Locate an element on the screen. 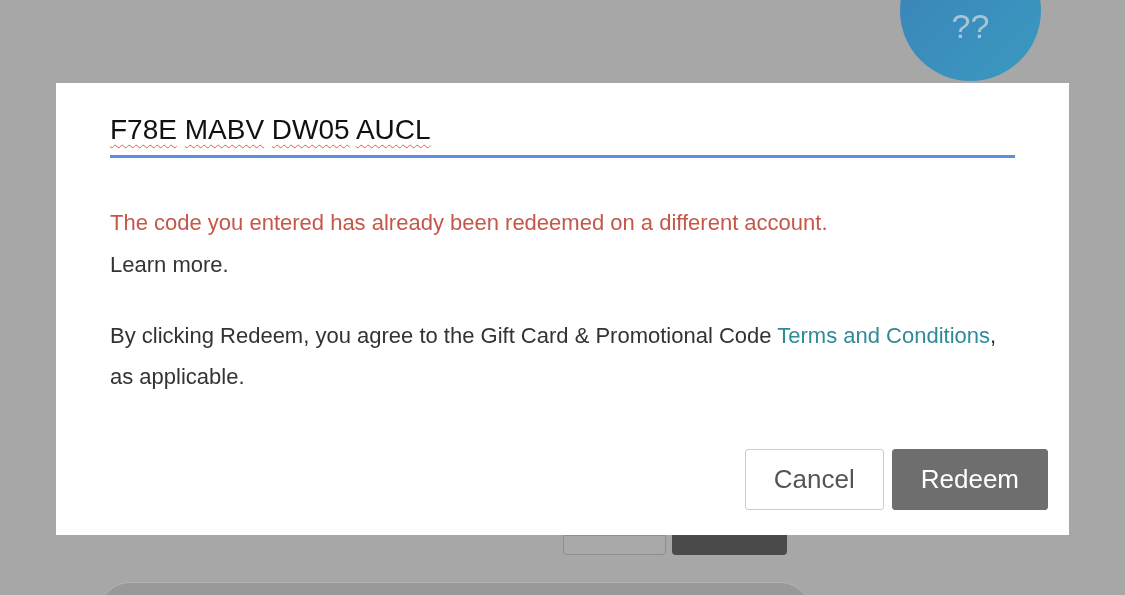 This screenshot has height=595, width=1125. error-message: The code you entered has already been redeemed on a different account. is located at coordinates (469, 223).